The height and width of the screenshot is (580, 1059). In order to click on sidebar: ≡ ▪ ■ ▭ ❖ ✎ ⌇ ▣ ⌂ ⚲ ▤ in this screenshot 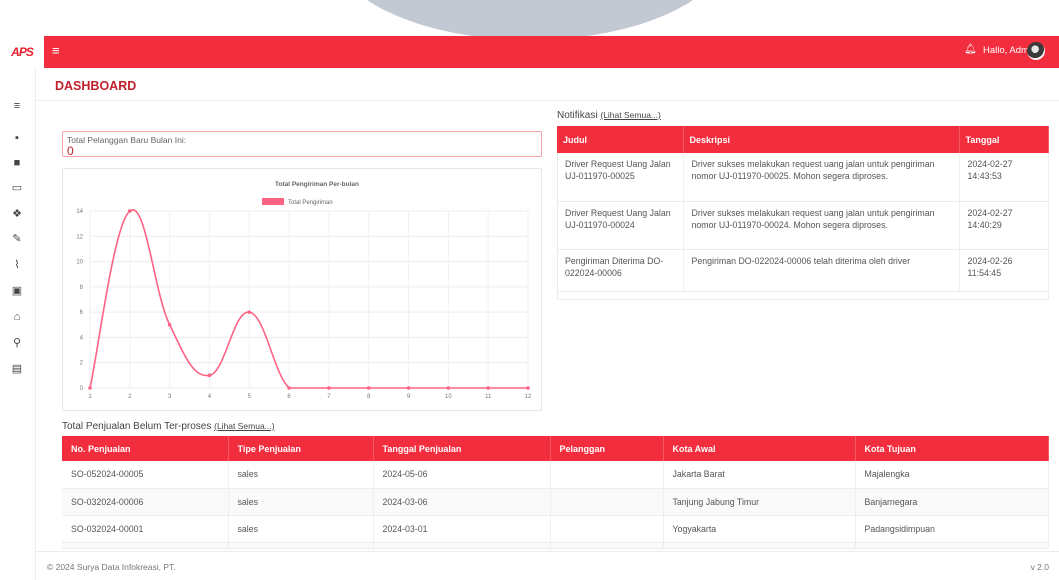, I will do `click(18, 324)`.